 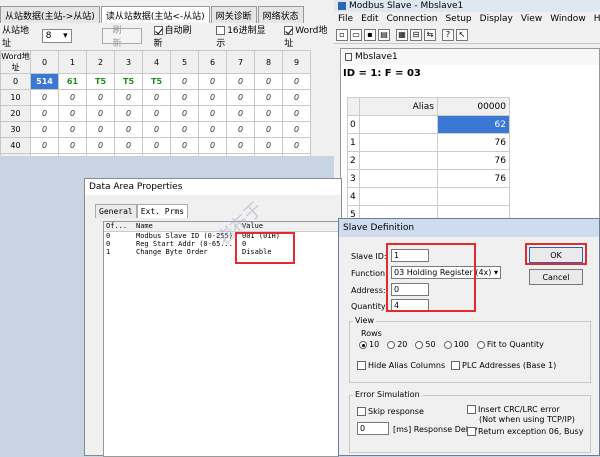 I want to click on rows-100-radio: 100, so click(x=456, y=344).